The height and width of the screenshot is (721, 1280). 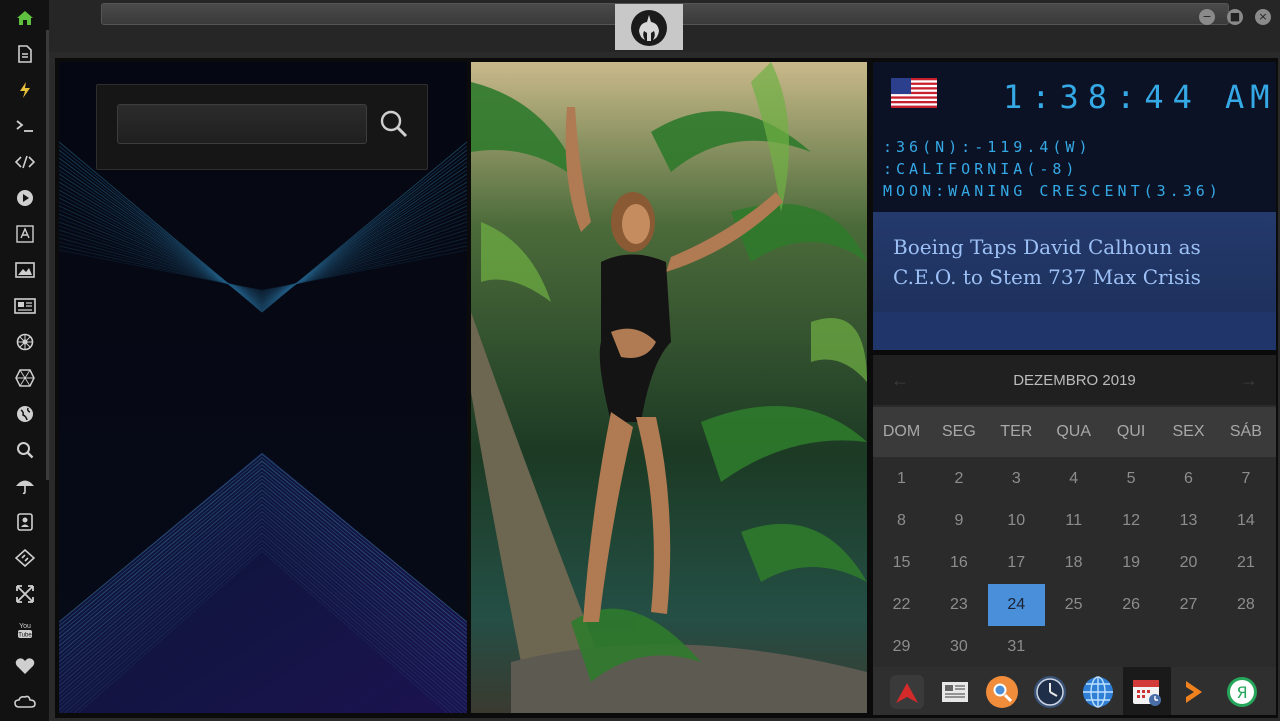 I want to click on news-icon, so click(x=25, y=306).